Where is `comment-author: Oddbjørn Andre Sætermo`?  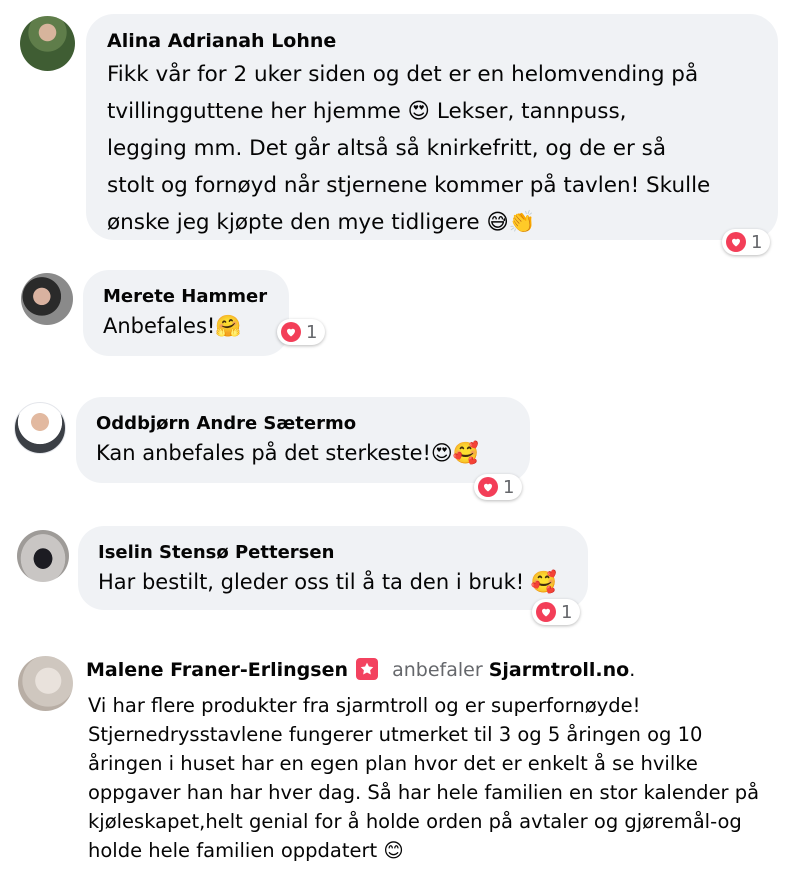 comment-author: Oddbjørn Andre Sætermo is located at coordinates (303, 424).